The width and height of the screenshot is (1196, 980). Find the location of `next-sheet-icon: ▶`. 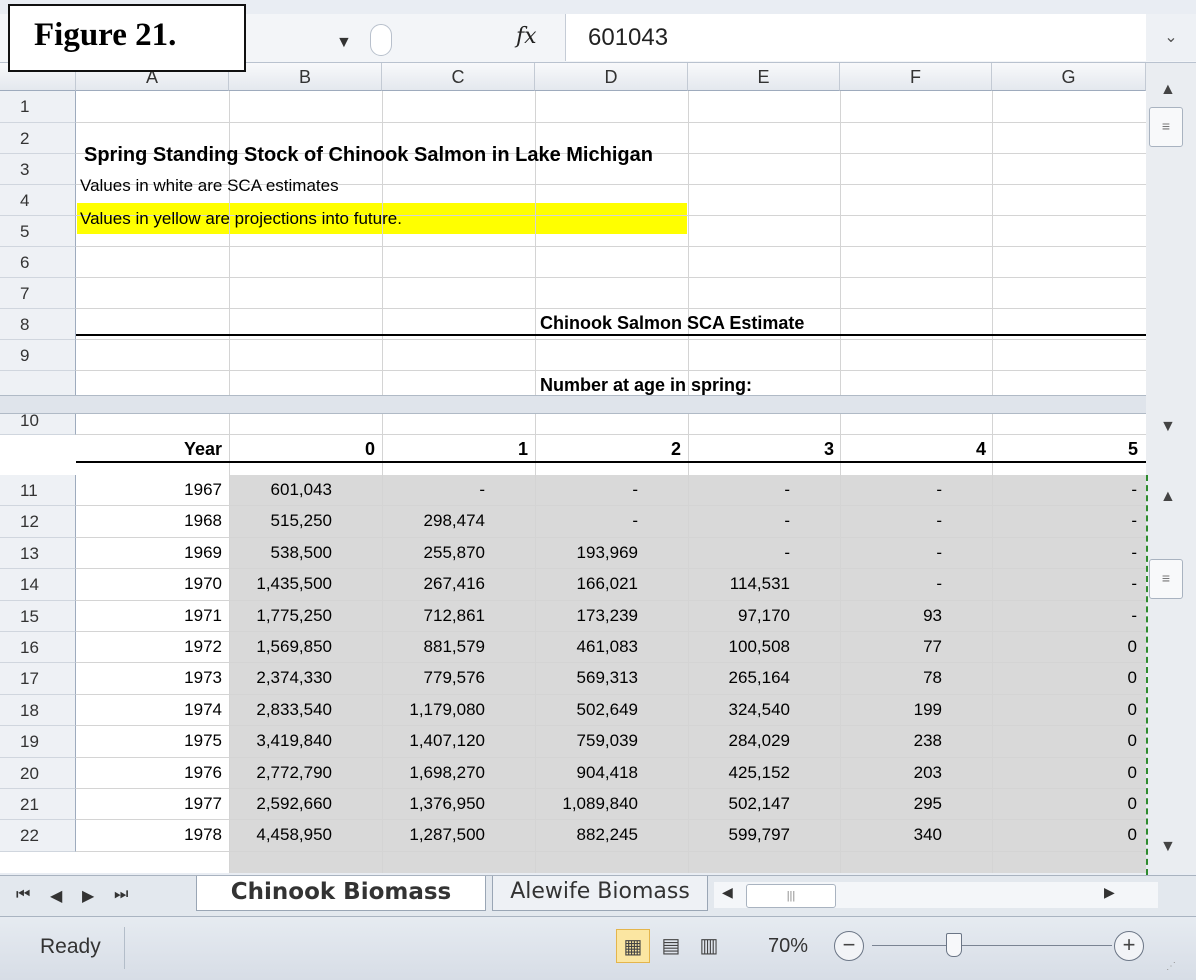

next-sheet-icon: ▶ is located at coordinates (88, 896).